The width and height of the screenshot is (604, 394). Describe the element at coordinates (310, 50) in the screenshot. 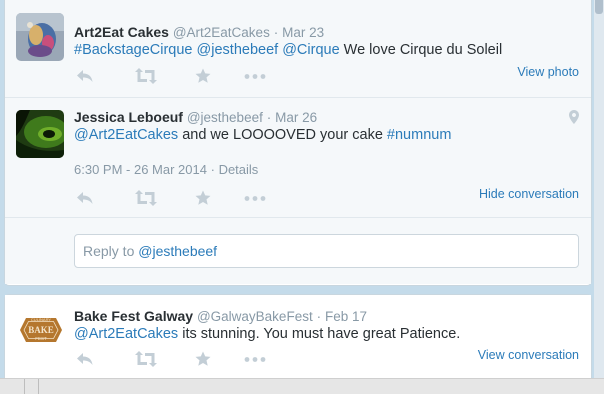

I see `mention-link: @Cirque` at that location.